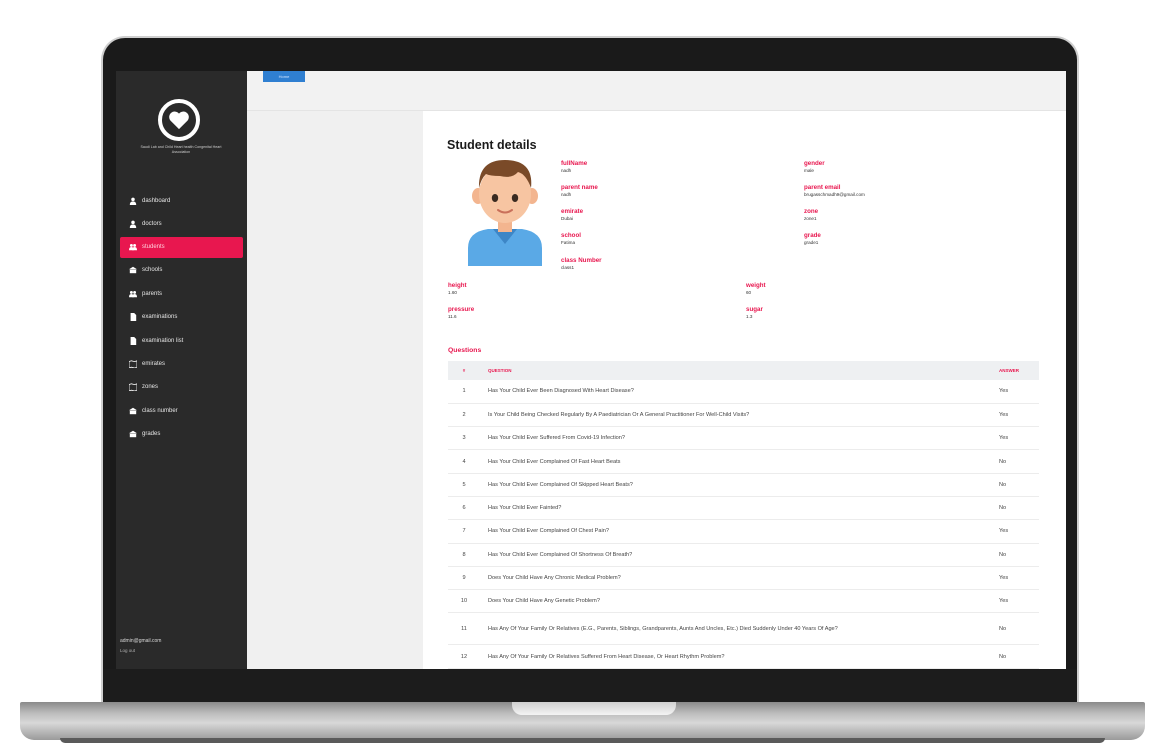 This screenshot has height=745, width=1165. Describe the element at coordinates (464, 531) in the screenshot. I see `question-number: 7` at that location.